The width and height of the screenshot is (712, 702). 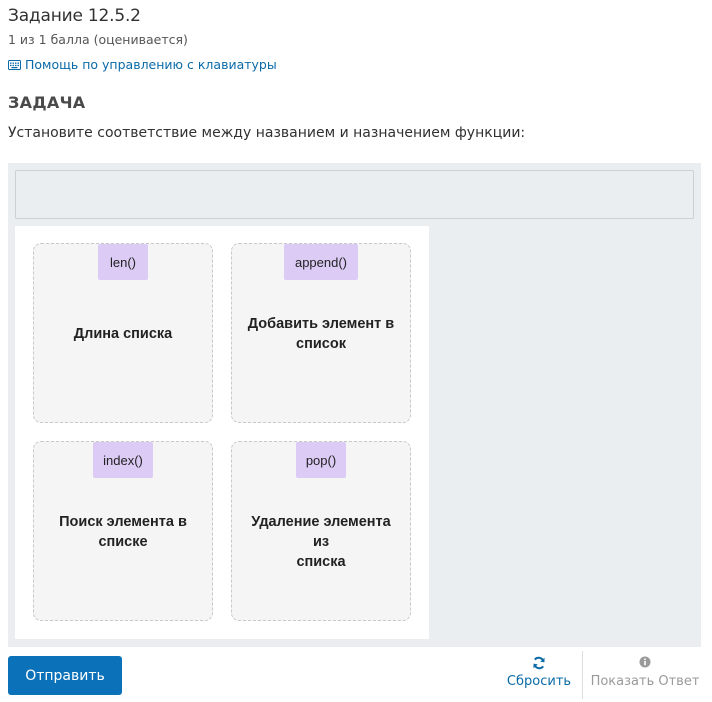 I want to click on zone-label-line: список, so click(x=321, y=344).